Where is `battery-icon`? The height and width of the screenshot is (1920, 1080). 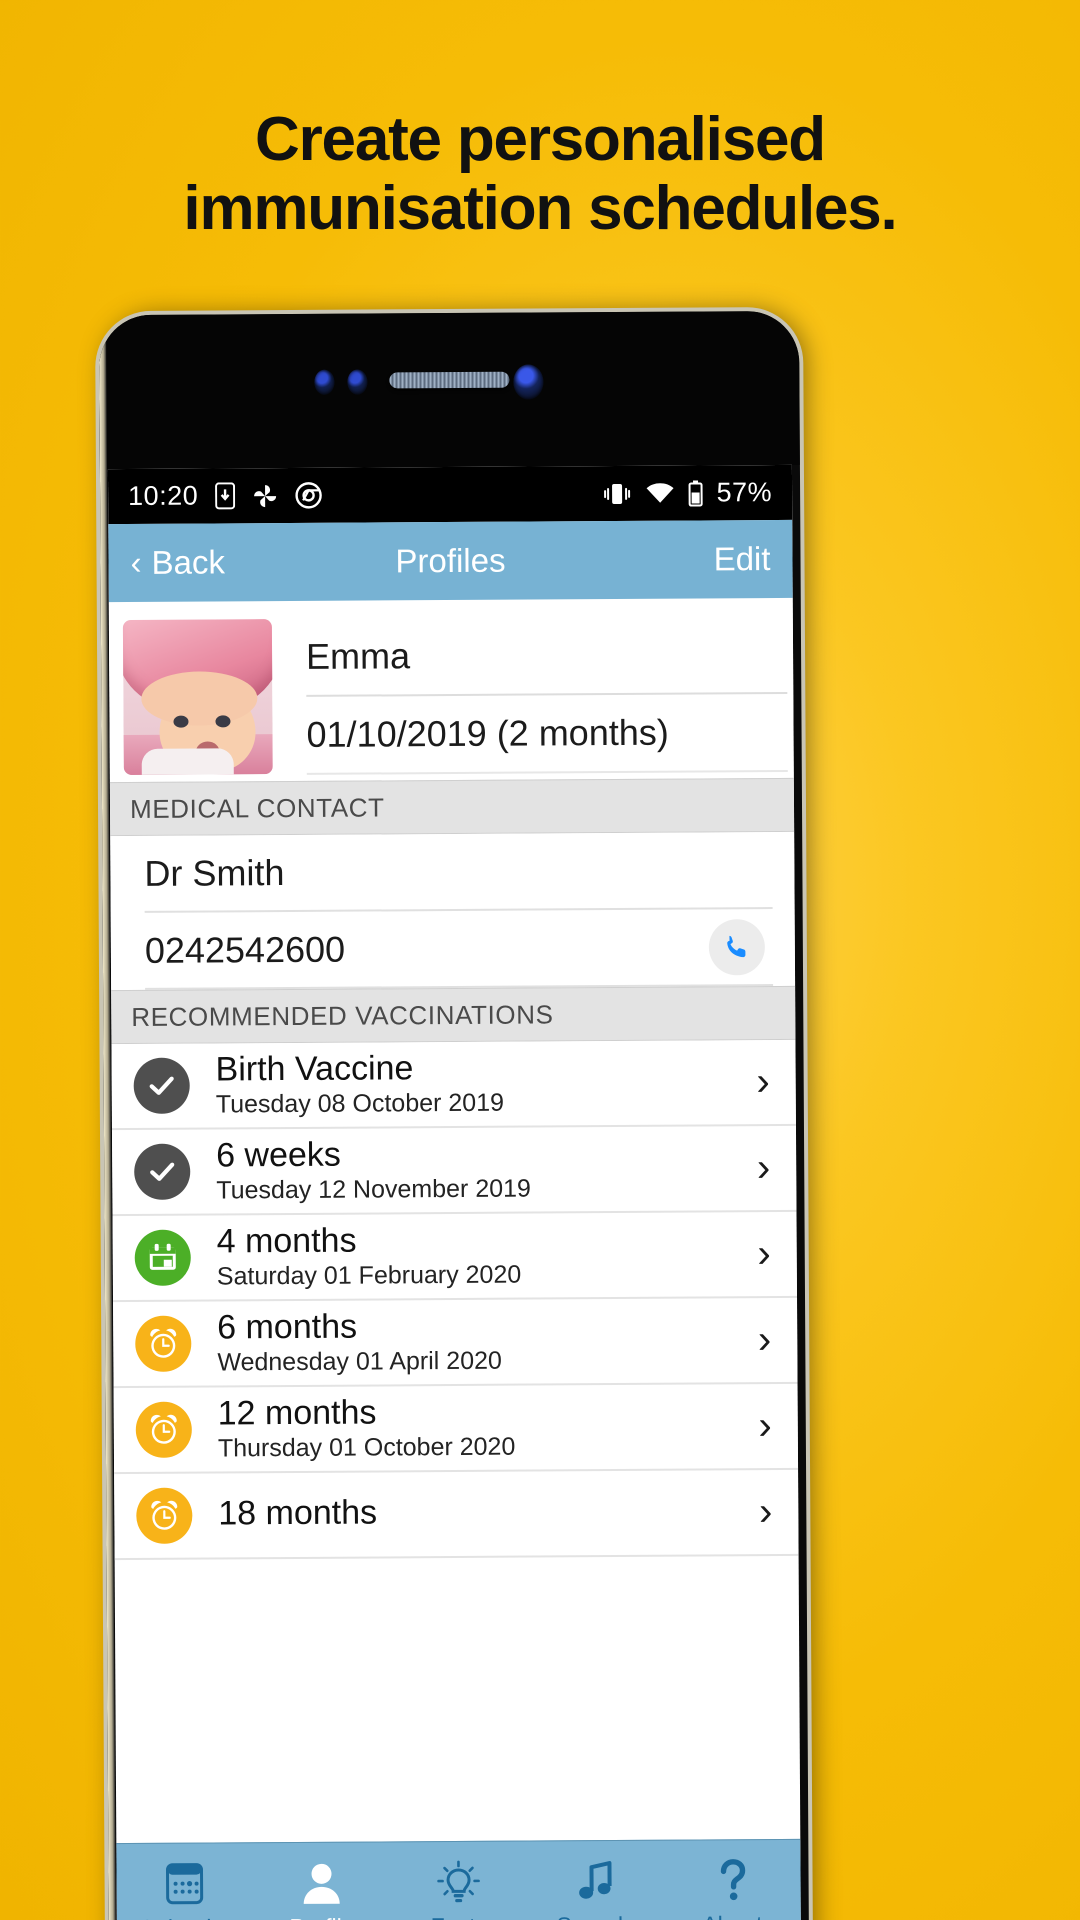
battery-icon is located at coordinates (696, 493).